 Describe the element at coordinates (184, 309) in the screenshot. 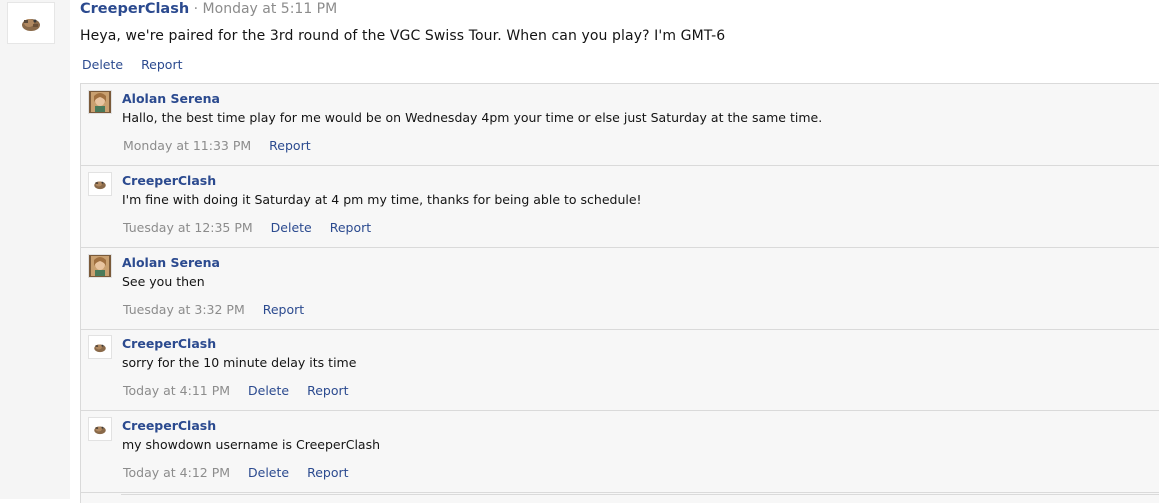

I see `reply-time: Tuesday at 3:32 PM` at that location.